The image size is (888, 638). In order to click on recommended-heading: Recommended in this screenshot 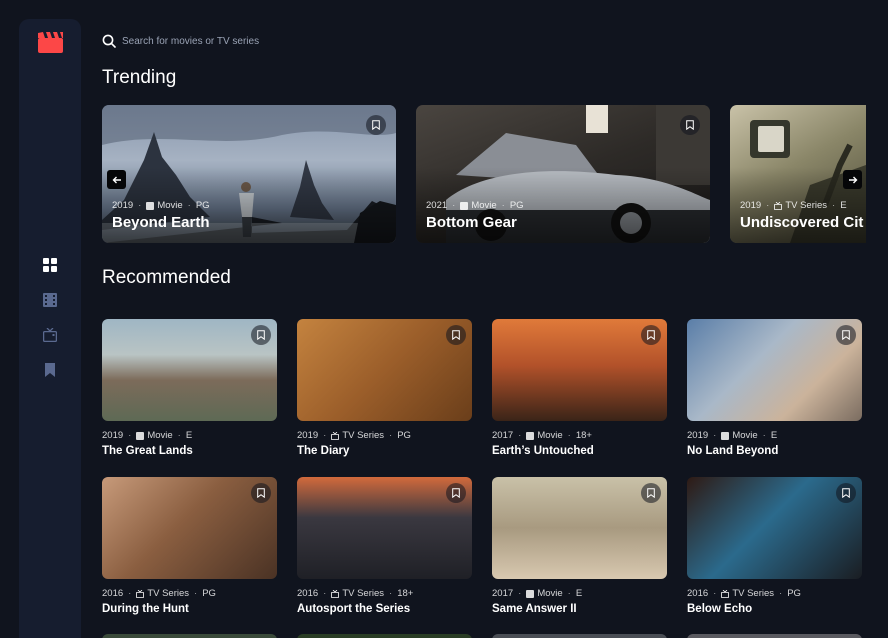, I will do `click(166, 277)`.